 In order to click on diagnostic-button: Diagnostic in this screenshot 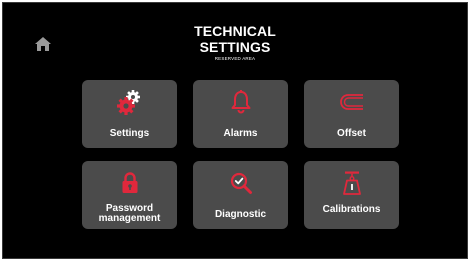, I will do `click(240, 195)`.